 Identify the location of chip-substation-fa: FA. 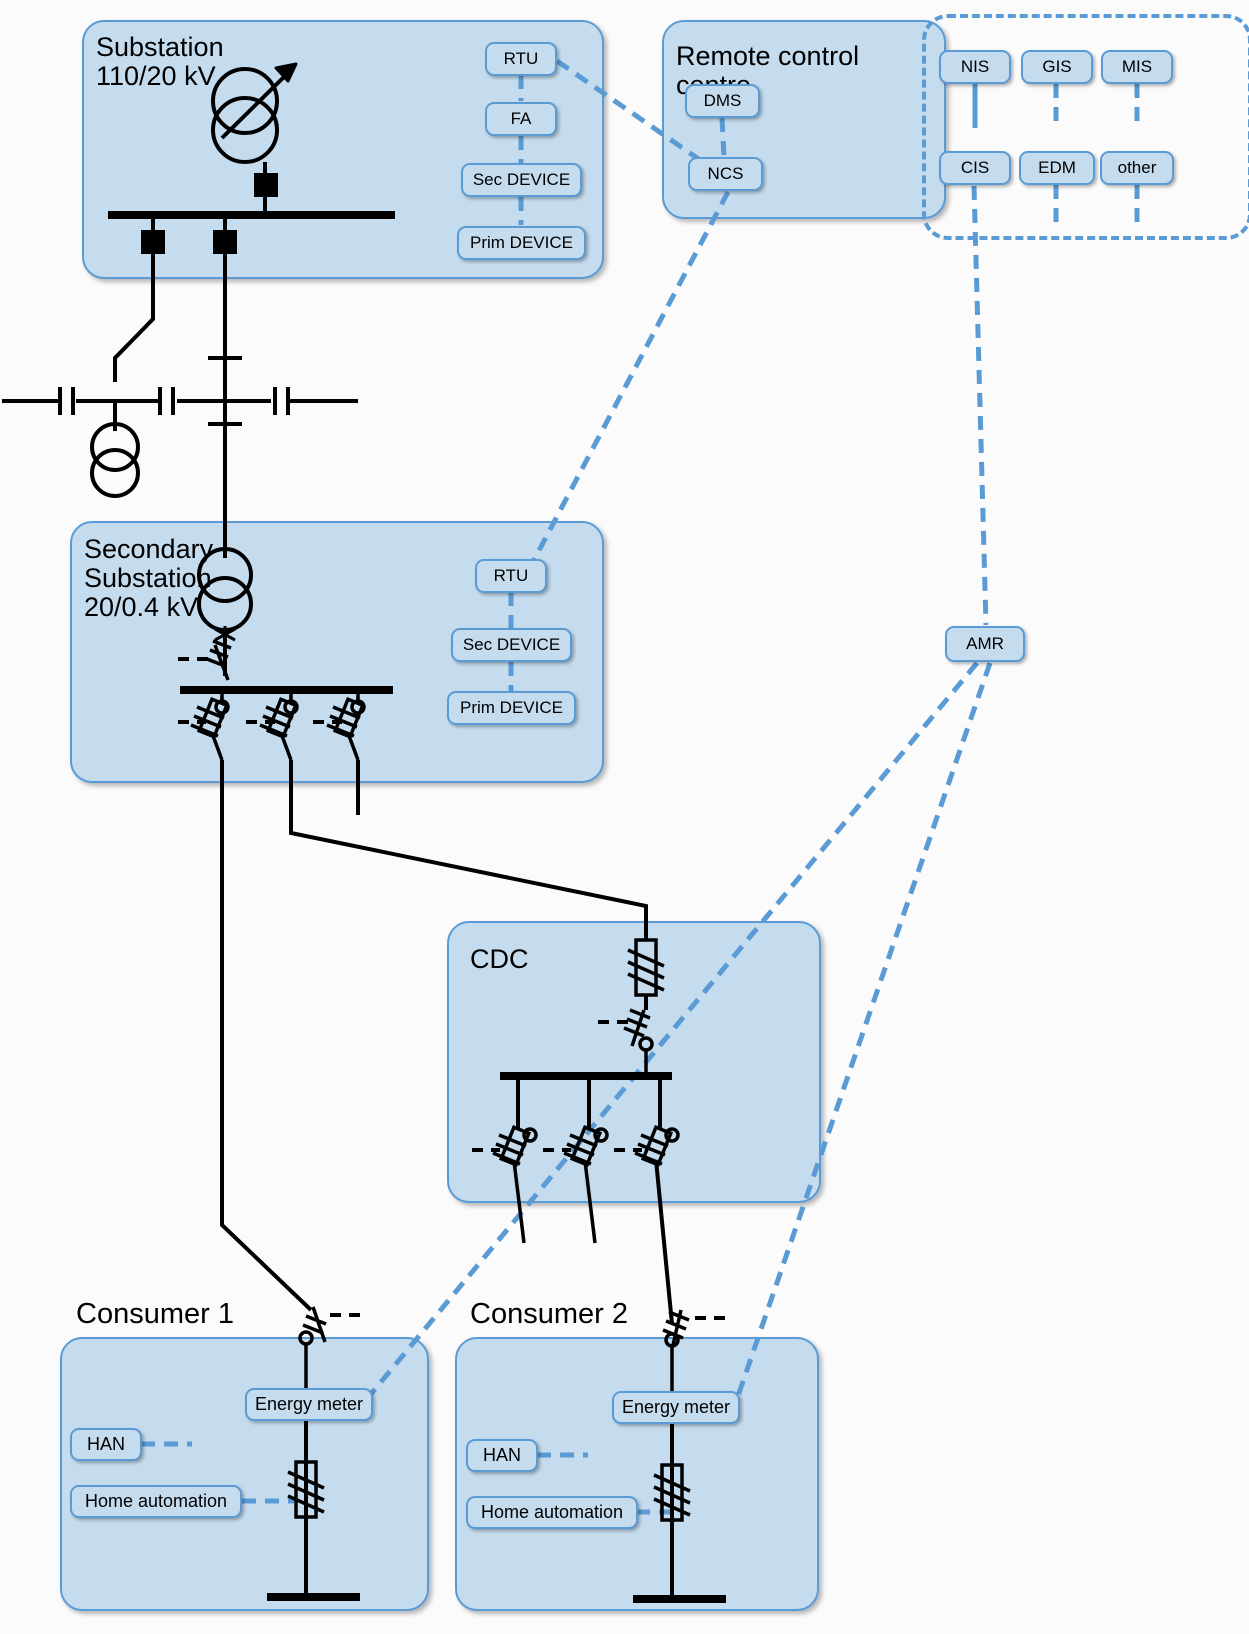
(521, 119).